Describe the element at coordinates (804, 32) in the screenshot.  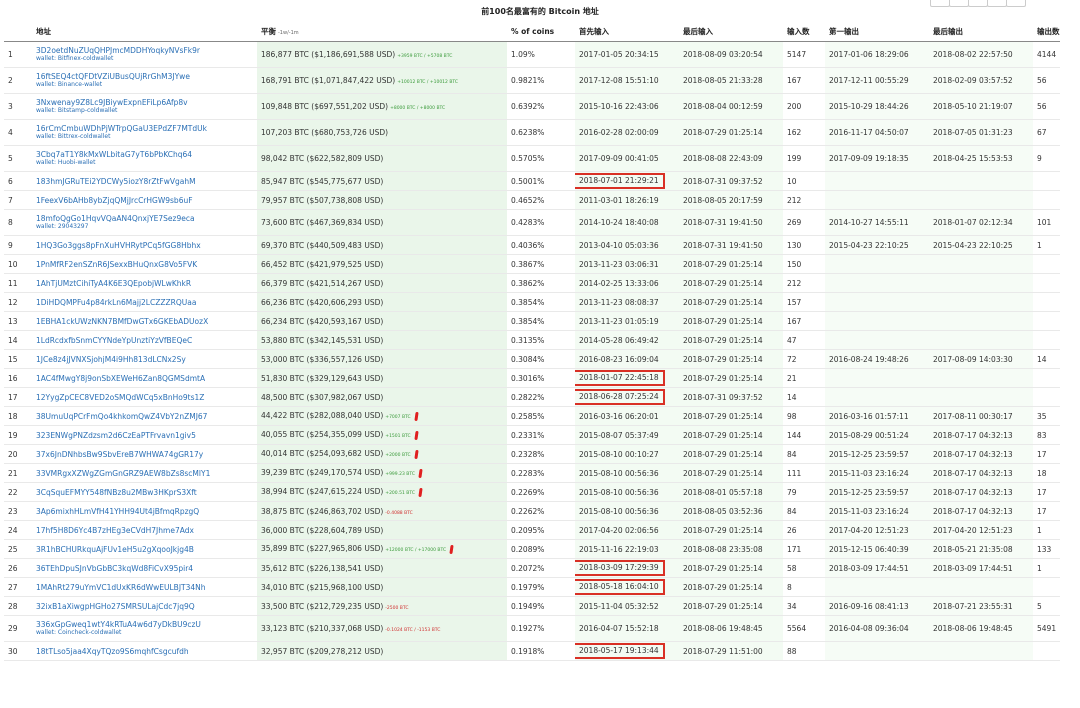
I see `col-header-ins: 输入数` at that location.